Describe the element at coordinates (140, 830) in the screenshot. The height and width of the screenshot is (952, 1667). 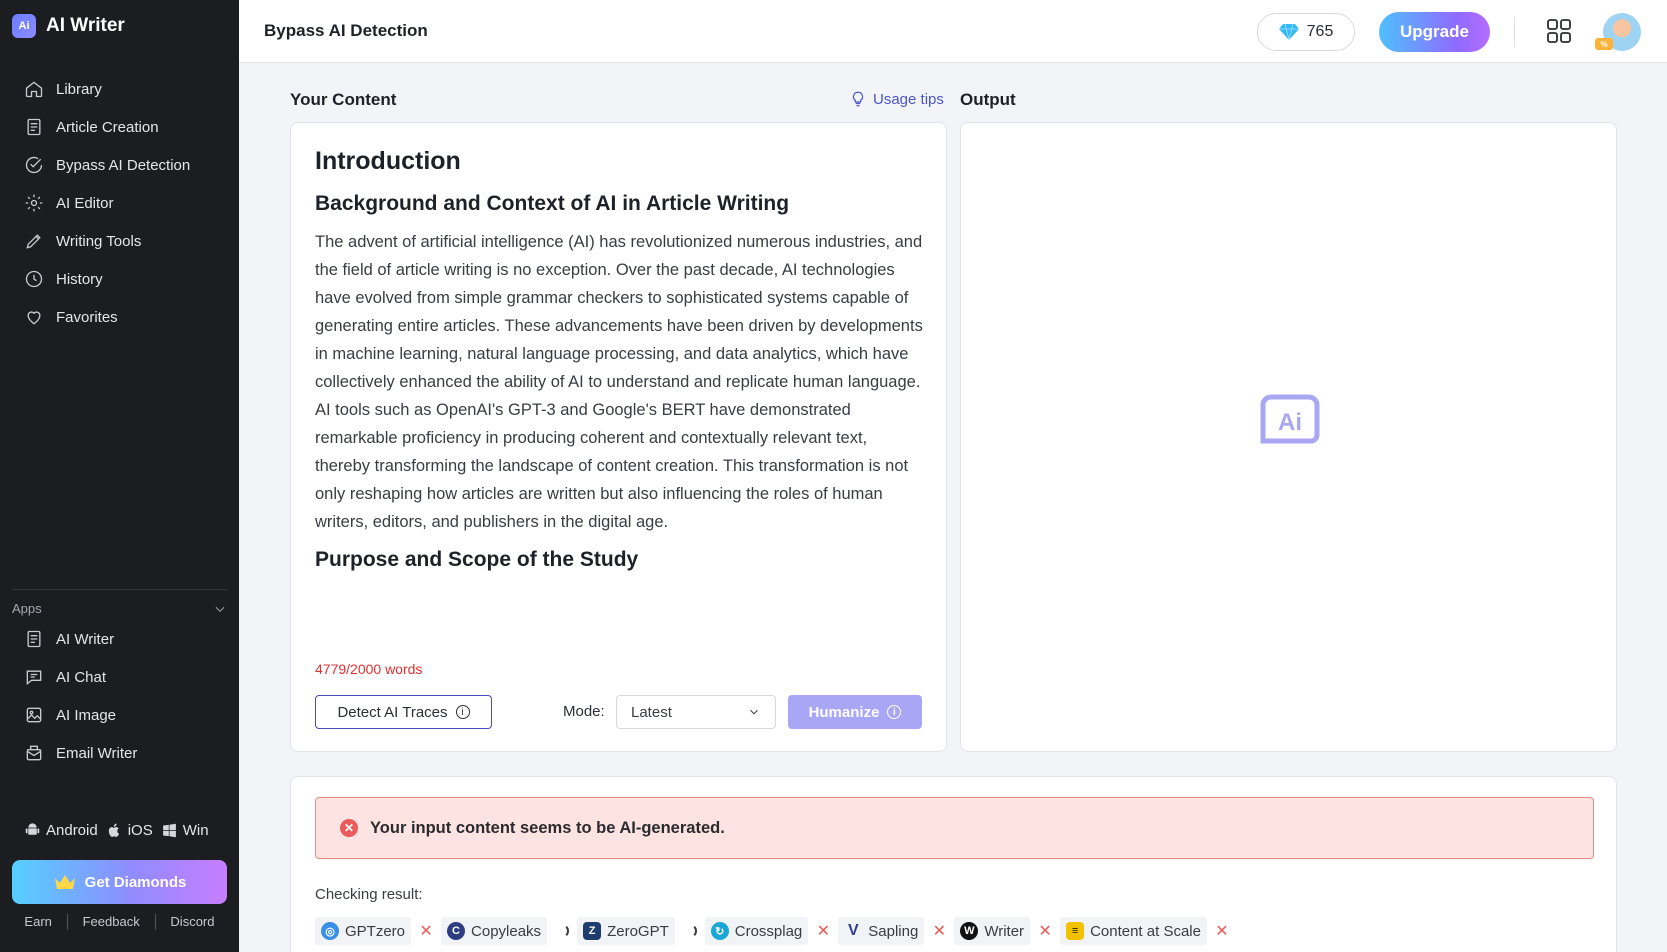
I see `platform-label: iOS` at that location.